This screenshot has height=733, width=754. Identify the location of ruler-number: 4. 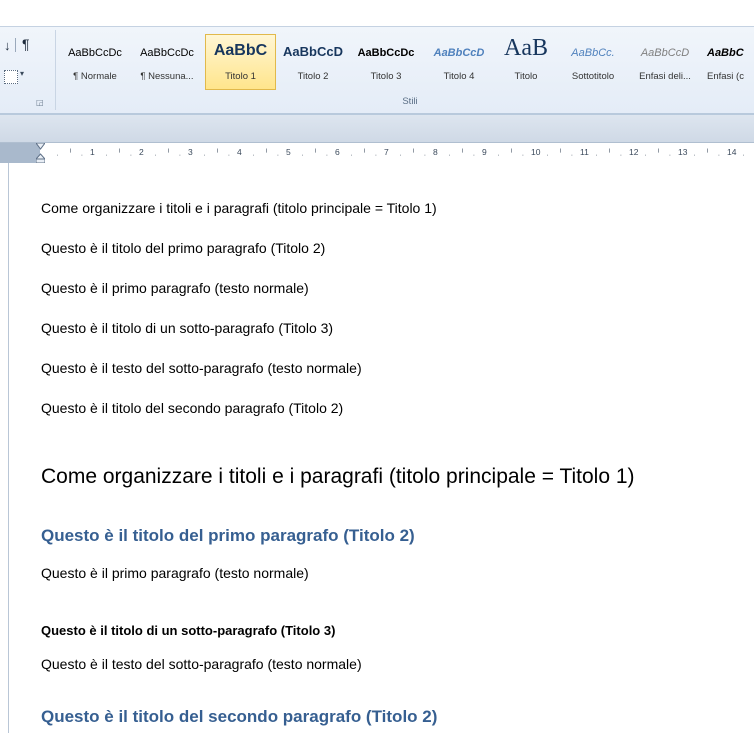
(239, 152).